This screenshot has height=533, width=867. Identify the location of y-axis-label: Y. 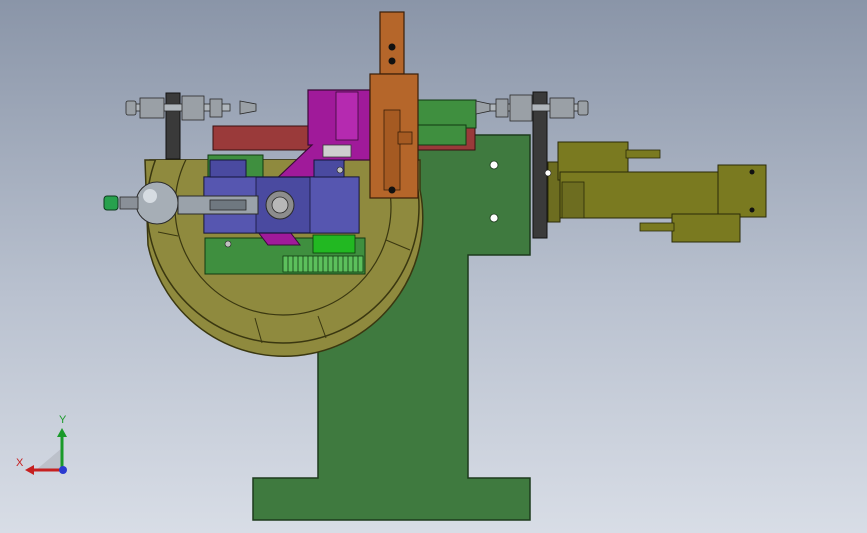
(63, 420).